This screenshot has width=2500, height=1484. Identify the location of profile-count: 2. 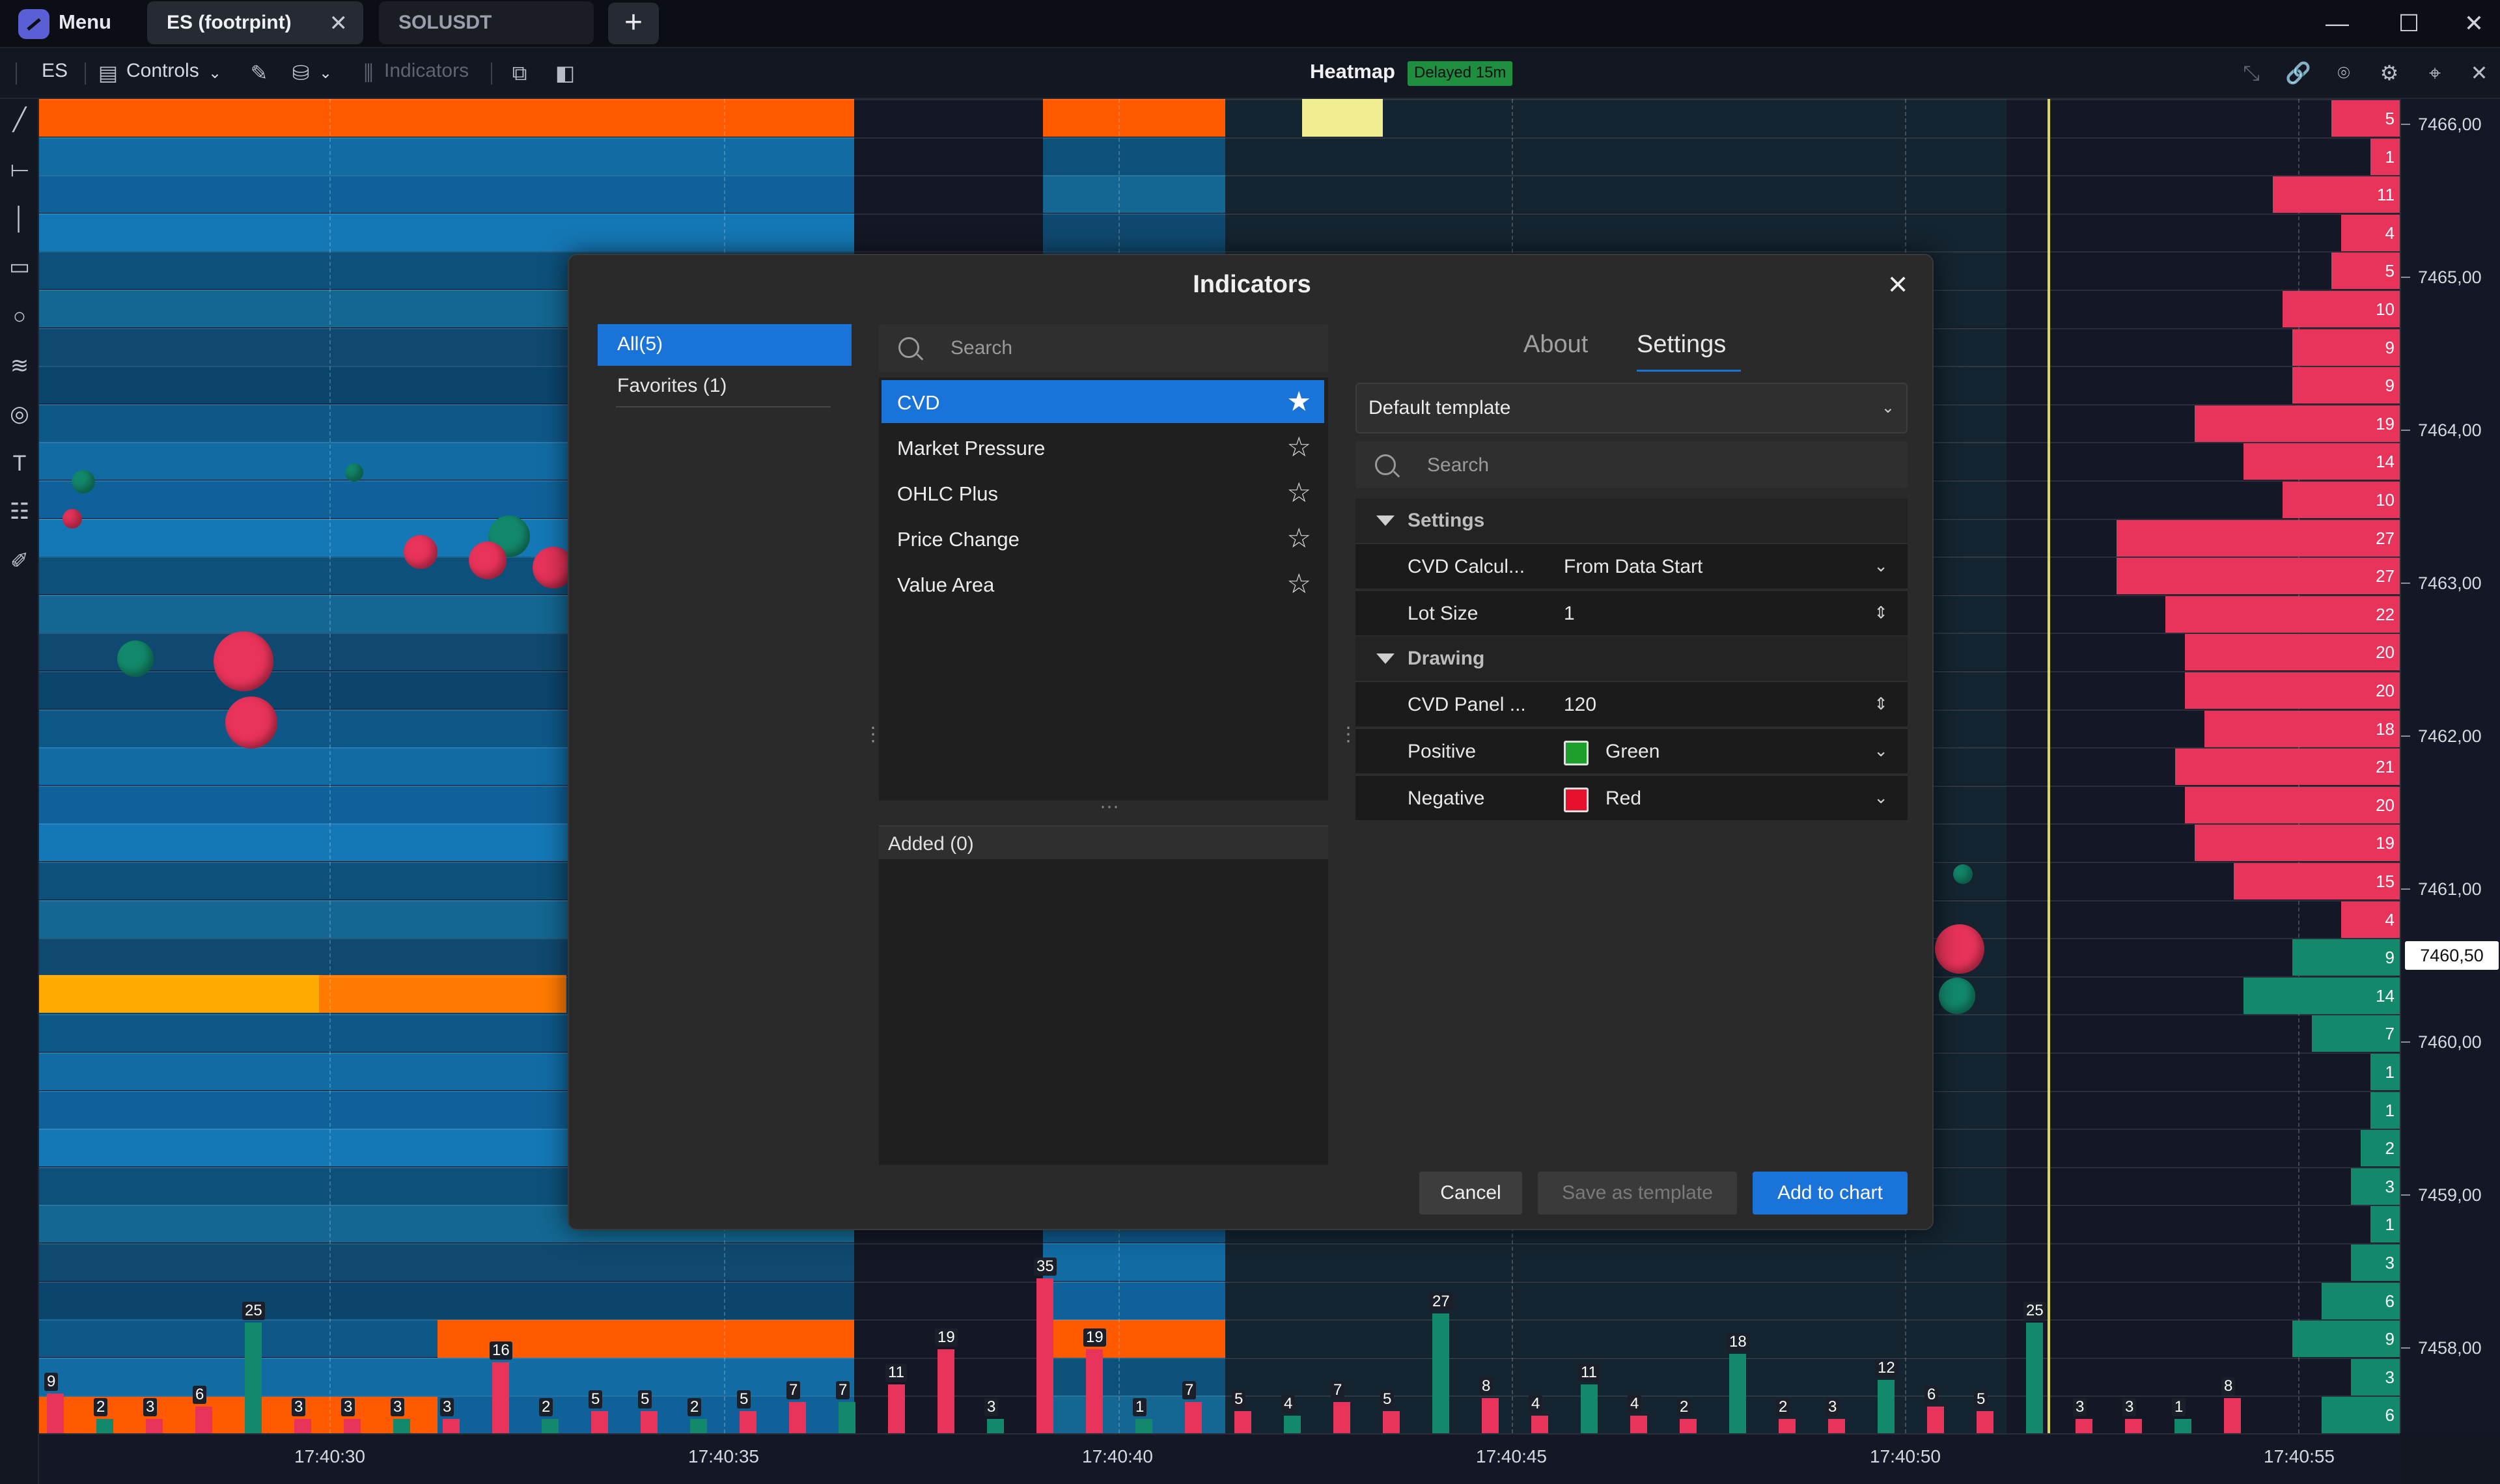
(2390, 1148).